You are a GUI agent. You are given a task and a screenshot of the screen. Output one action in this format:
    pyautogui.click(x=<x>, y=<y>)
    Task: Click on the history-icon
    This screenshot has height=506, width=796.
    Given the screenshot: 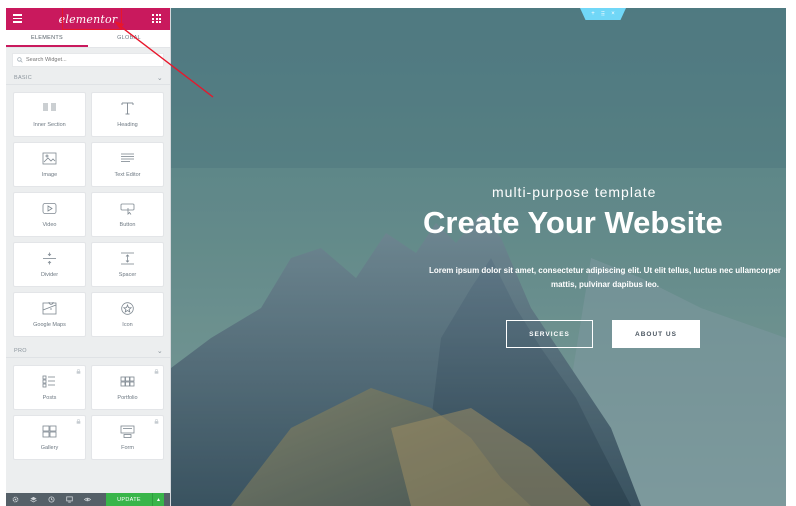 What is the action you would take?
    pyautogui.click(x=51, y=499)
    